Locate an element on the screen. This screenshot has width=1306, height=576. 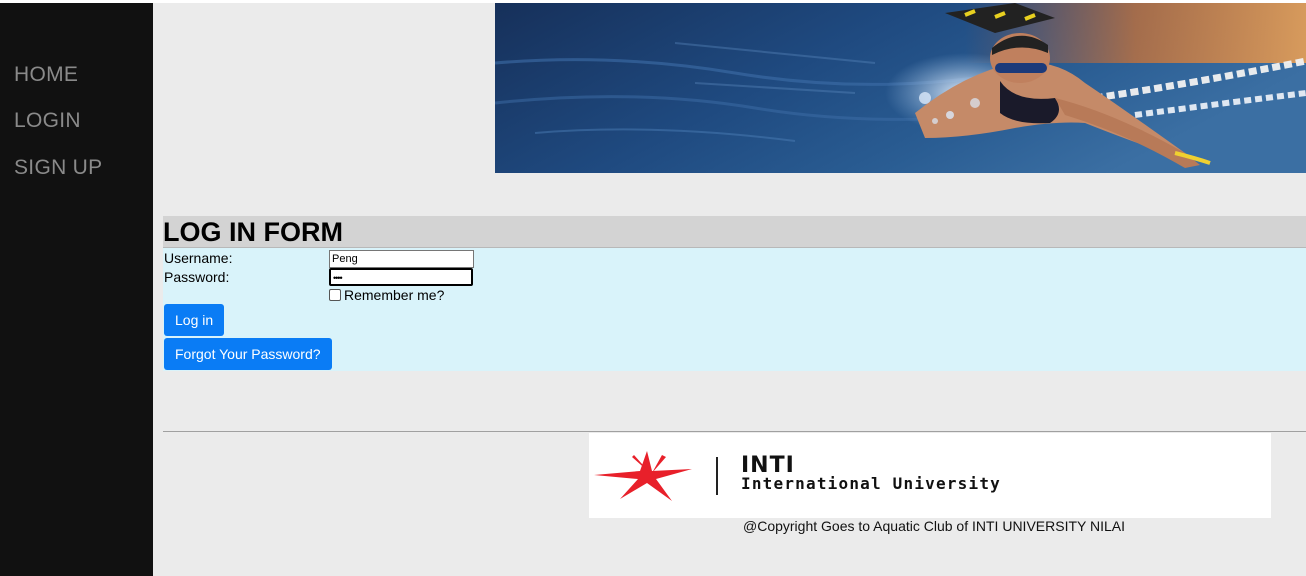
logo-subtitle: International University is located at coordinates (871, 483).